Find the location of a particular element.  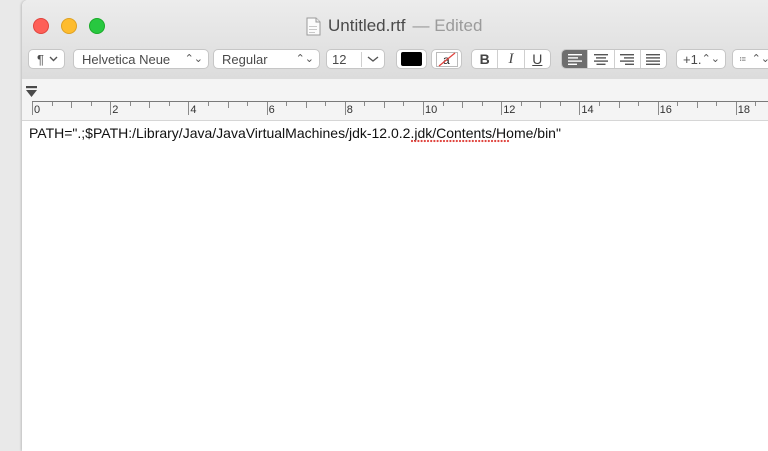

window-title-filename: Untitled.rtf is located at coordinates (367, 25).